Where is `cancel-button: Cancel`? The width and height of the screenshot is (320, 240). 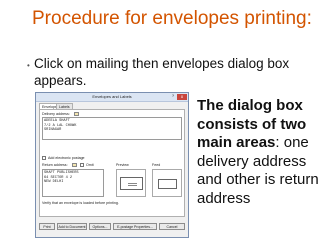 cancel-button: Cancel is located at coordinates (172, 226).